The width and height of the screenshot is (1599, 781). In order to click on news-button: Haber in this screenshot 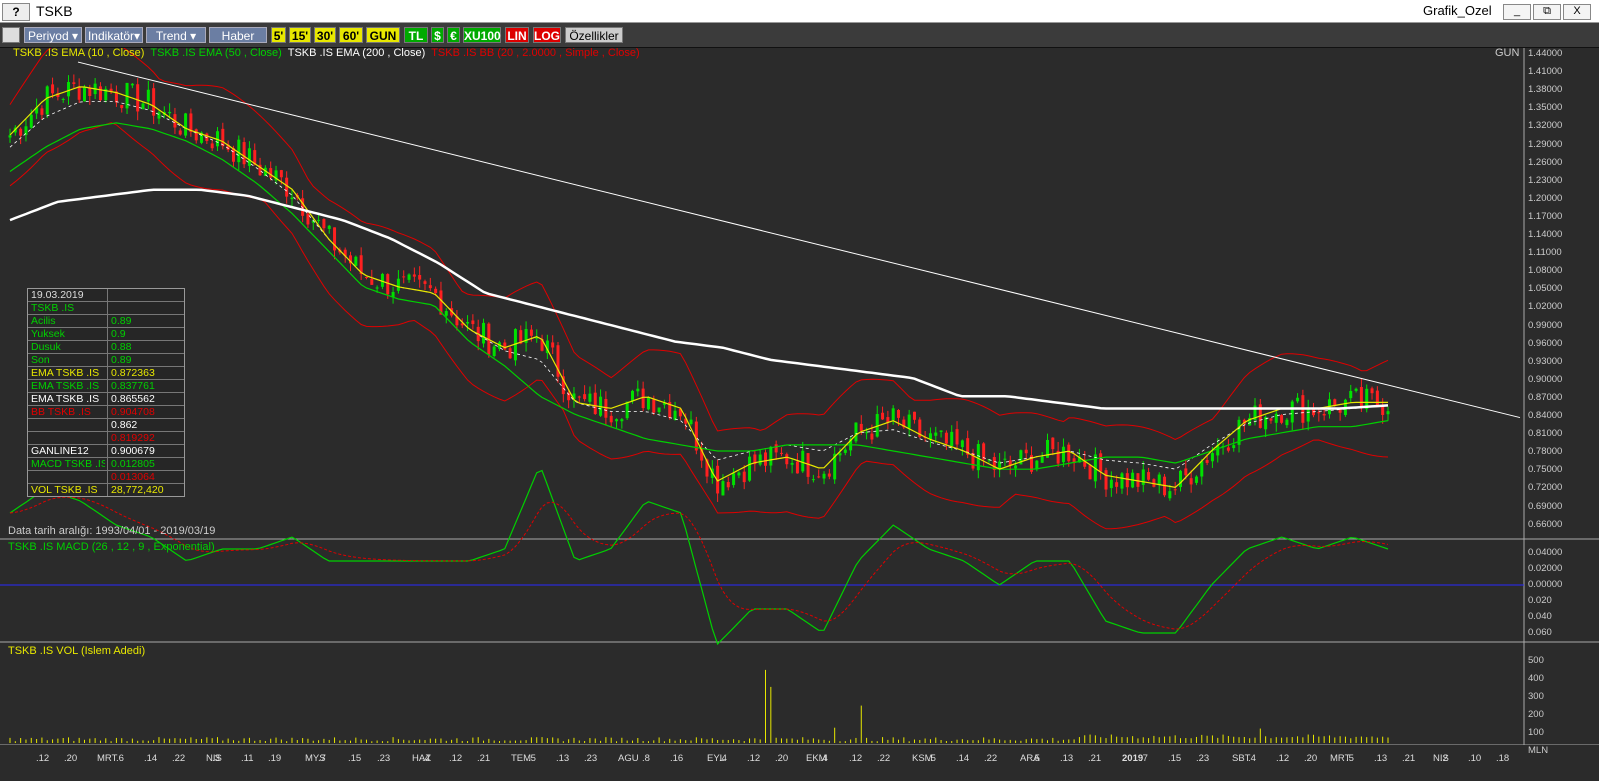, I will do `click(238, 35)`.